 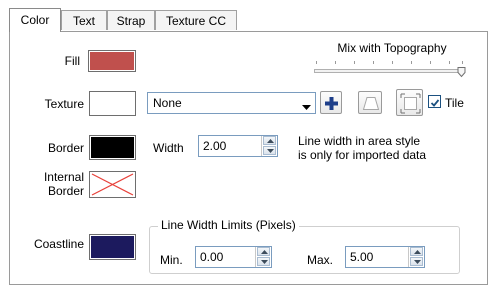 What do you see at coordinates (212, 257) in the screenshot?
I see `min-width-value: 0.00` at bounding box center [212, 257].